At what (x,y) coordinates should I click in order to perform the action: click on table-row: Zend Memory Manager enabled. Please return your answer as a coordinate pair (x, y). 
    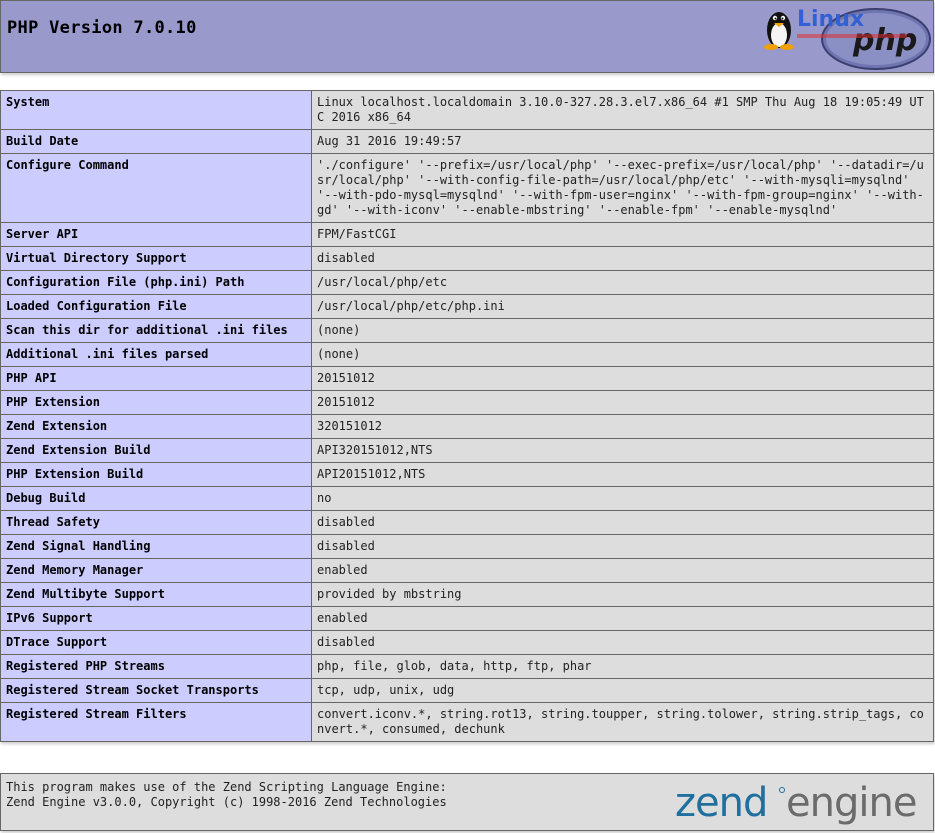
    Looking at the image, I should click on (467, 570).